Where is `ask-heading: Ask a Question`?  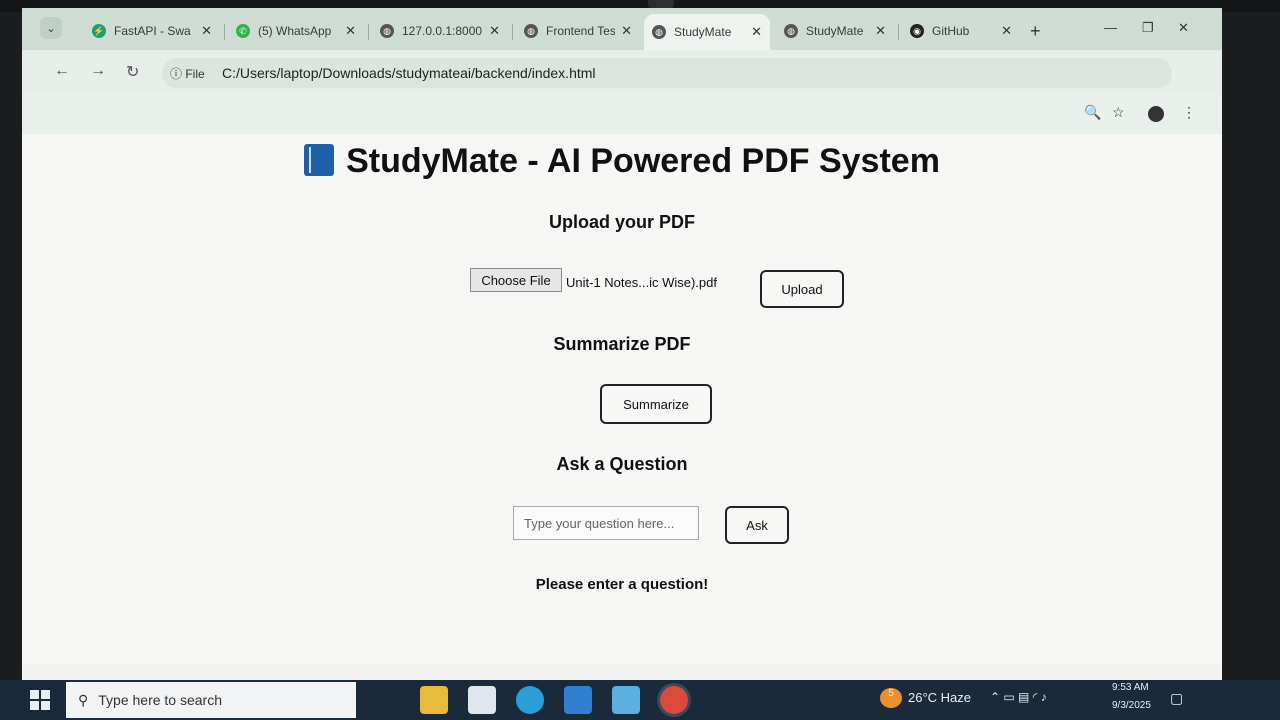 ask-heading: Ask a Question is located at coordinates (622, 464).